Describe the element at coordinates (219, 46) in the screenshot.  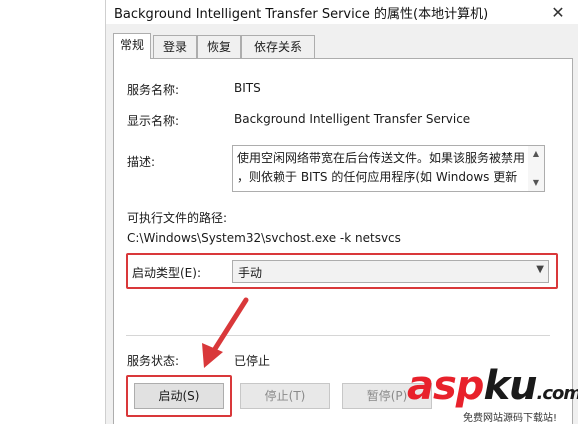
I see `tab-recovery: 恢复` at that location.